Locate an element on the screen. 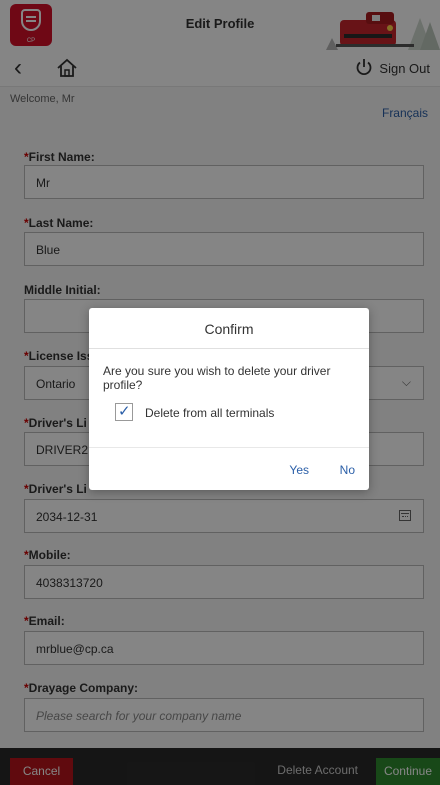  yes-button: Yes is located at coordinates (299, 470).